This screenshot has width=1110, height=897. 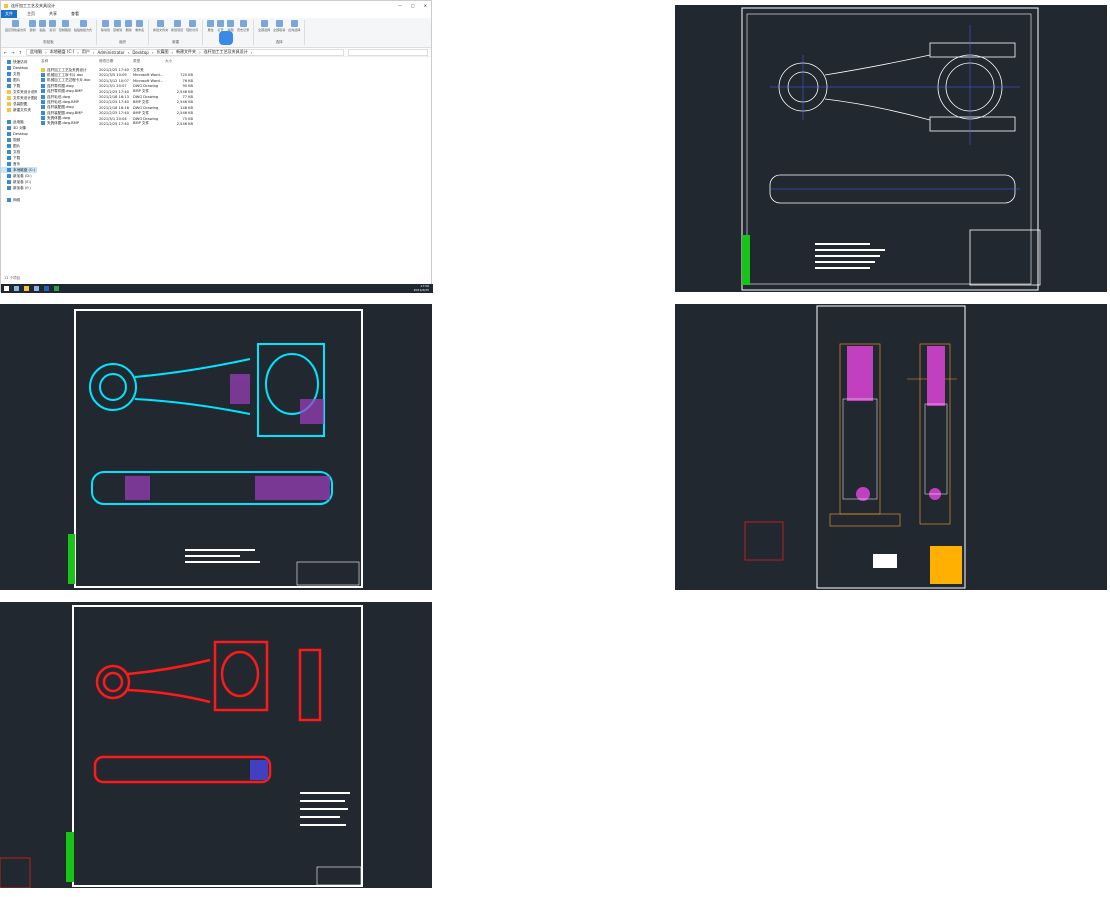 What do you see at coordinates (413, 5) in the screenshot?
I see `maximize-button: □` at bounding box center [413, 5].